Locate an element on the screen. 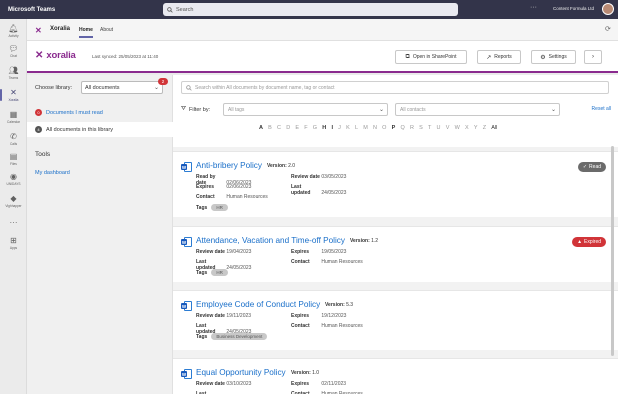 The image size is (618, 394). document-title: Attendance, Vacation and Time-off Policy is located at coordinates (270, 240).